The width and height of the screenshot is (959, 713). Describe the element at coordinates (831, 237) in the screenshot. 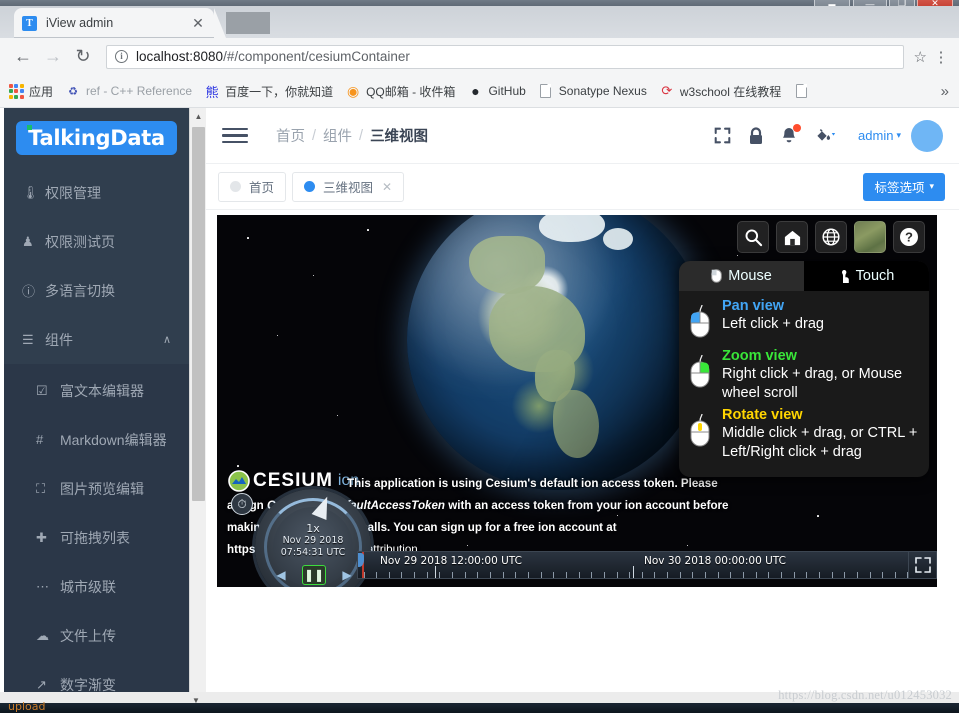

I see `scene-mode-globe-icon` at that location.